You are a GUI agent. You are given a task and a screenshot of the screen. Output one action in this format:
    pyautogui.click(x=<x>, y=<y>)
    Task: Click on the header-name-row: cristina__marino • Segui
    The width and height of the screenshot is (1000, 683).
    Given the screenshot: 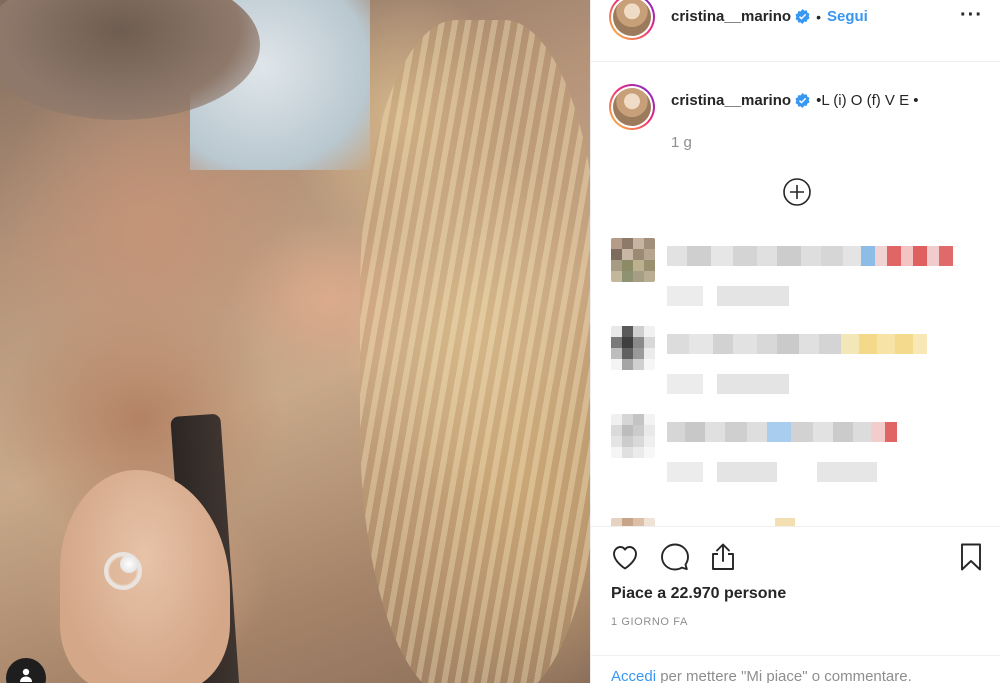 What is the action you would take?
    pyautogui.click(x=769, y=16)
    